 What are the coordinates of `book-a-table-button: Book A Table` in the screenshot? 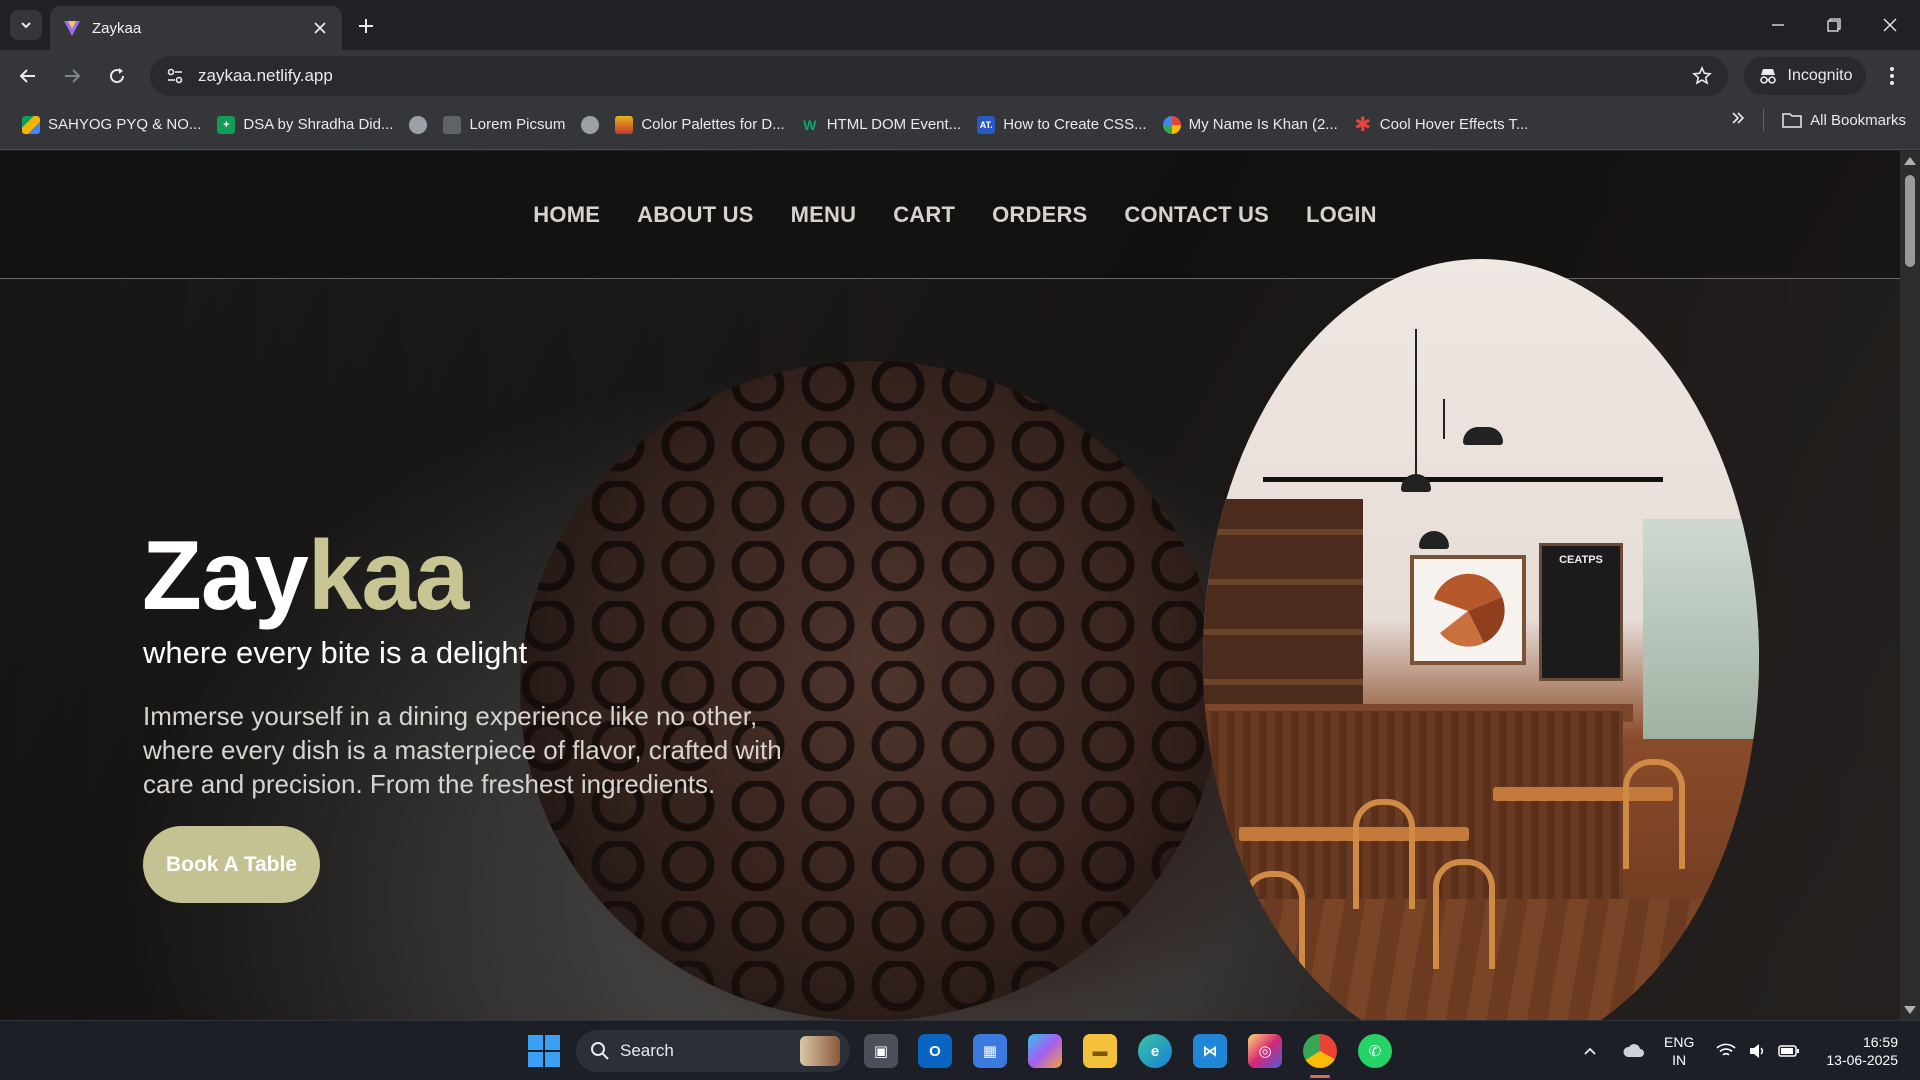 It's located at (231, 864).